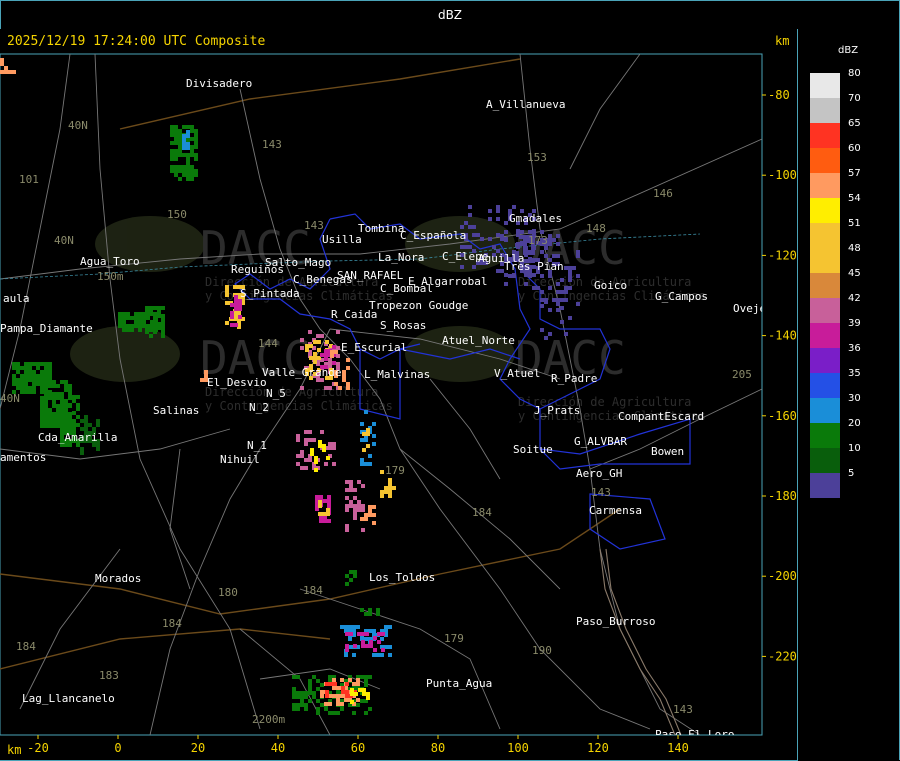 This screenshot has width=900, height=761. Describe the element at coordinates (782, 175) in the screenshot. I see `y-tick-label: -100` at that location.